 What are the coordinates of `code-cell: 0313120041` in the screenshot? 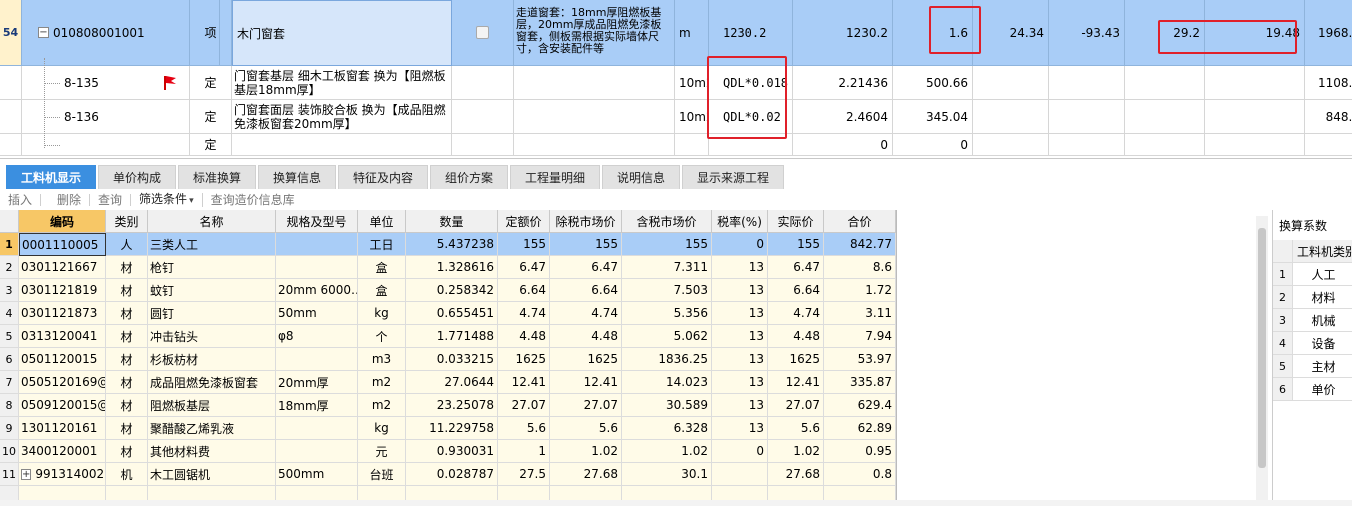 It's located at (62, 336).